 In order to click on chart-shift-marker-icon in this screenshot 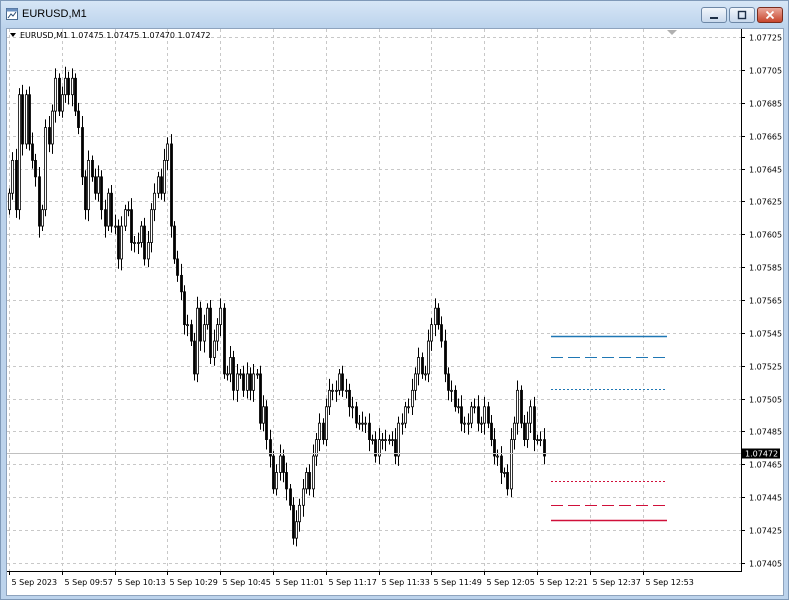, I will do `click(672, 32)`.